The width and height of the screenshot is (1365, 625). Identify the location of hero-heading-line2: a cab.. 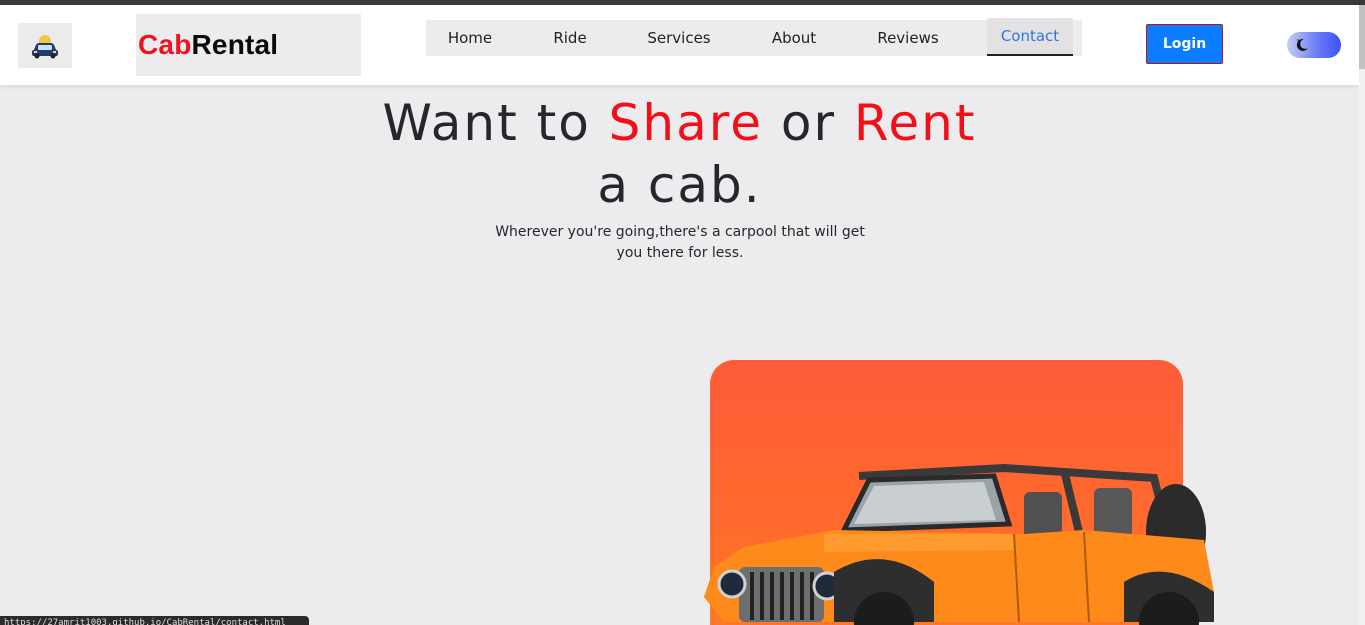
(679, 185).